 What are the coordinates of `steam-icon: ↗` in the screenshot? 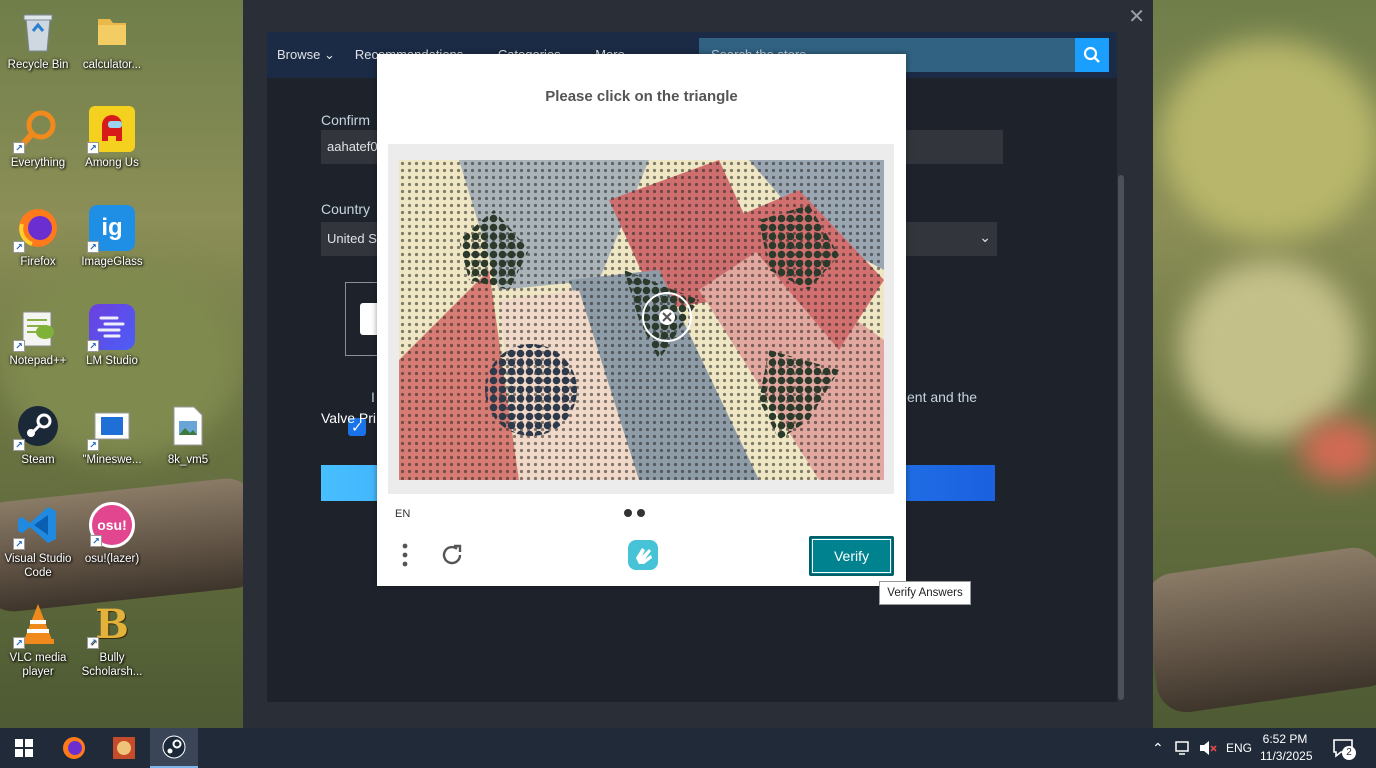 It's located at (37, 427).